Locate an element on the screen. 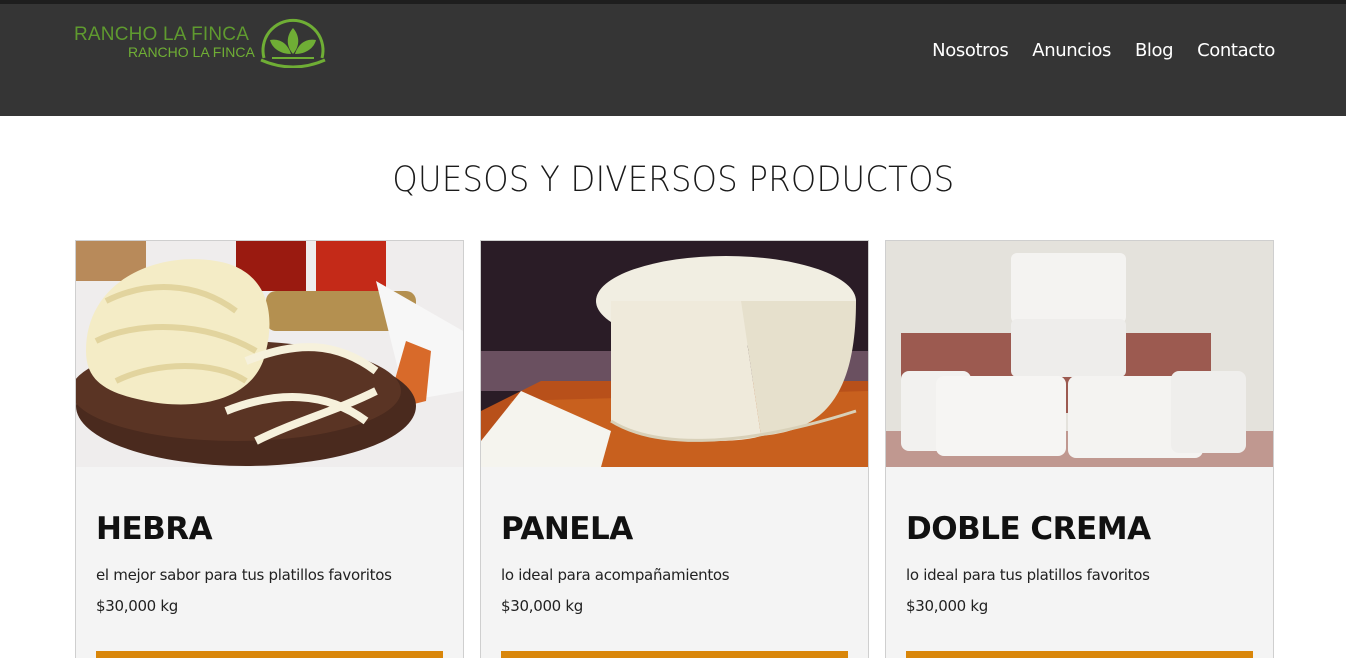  product-button-hebra is located at coordinates (269, 654).